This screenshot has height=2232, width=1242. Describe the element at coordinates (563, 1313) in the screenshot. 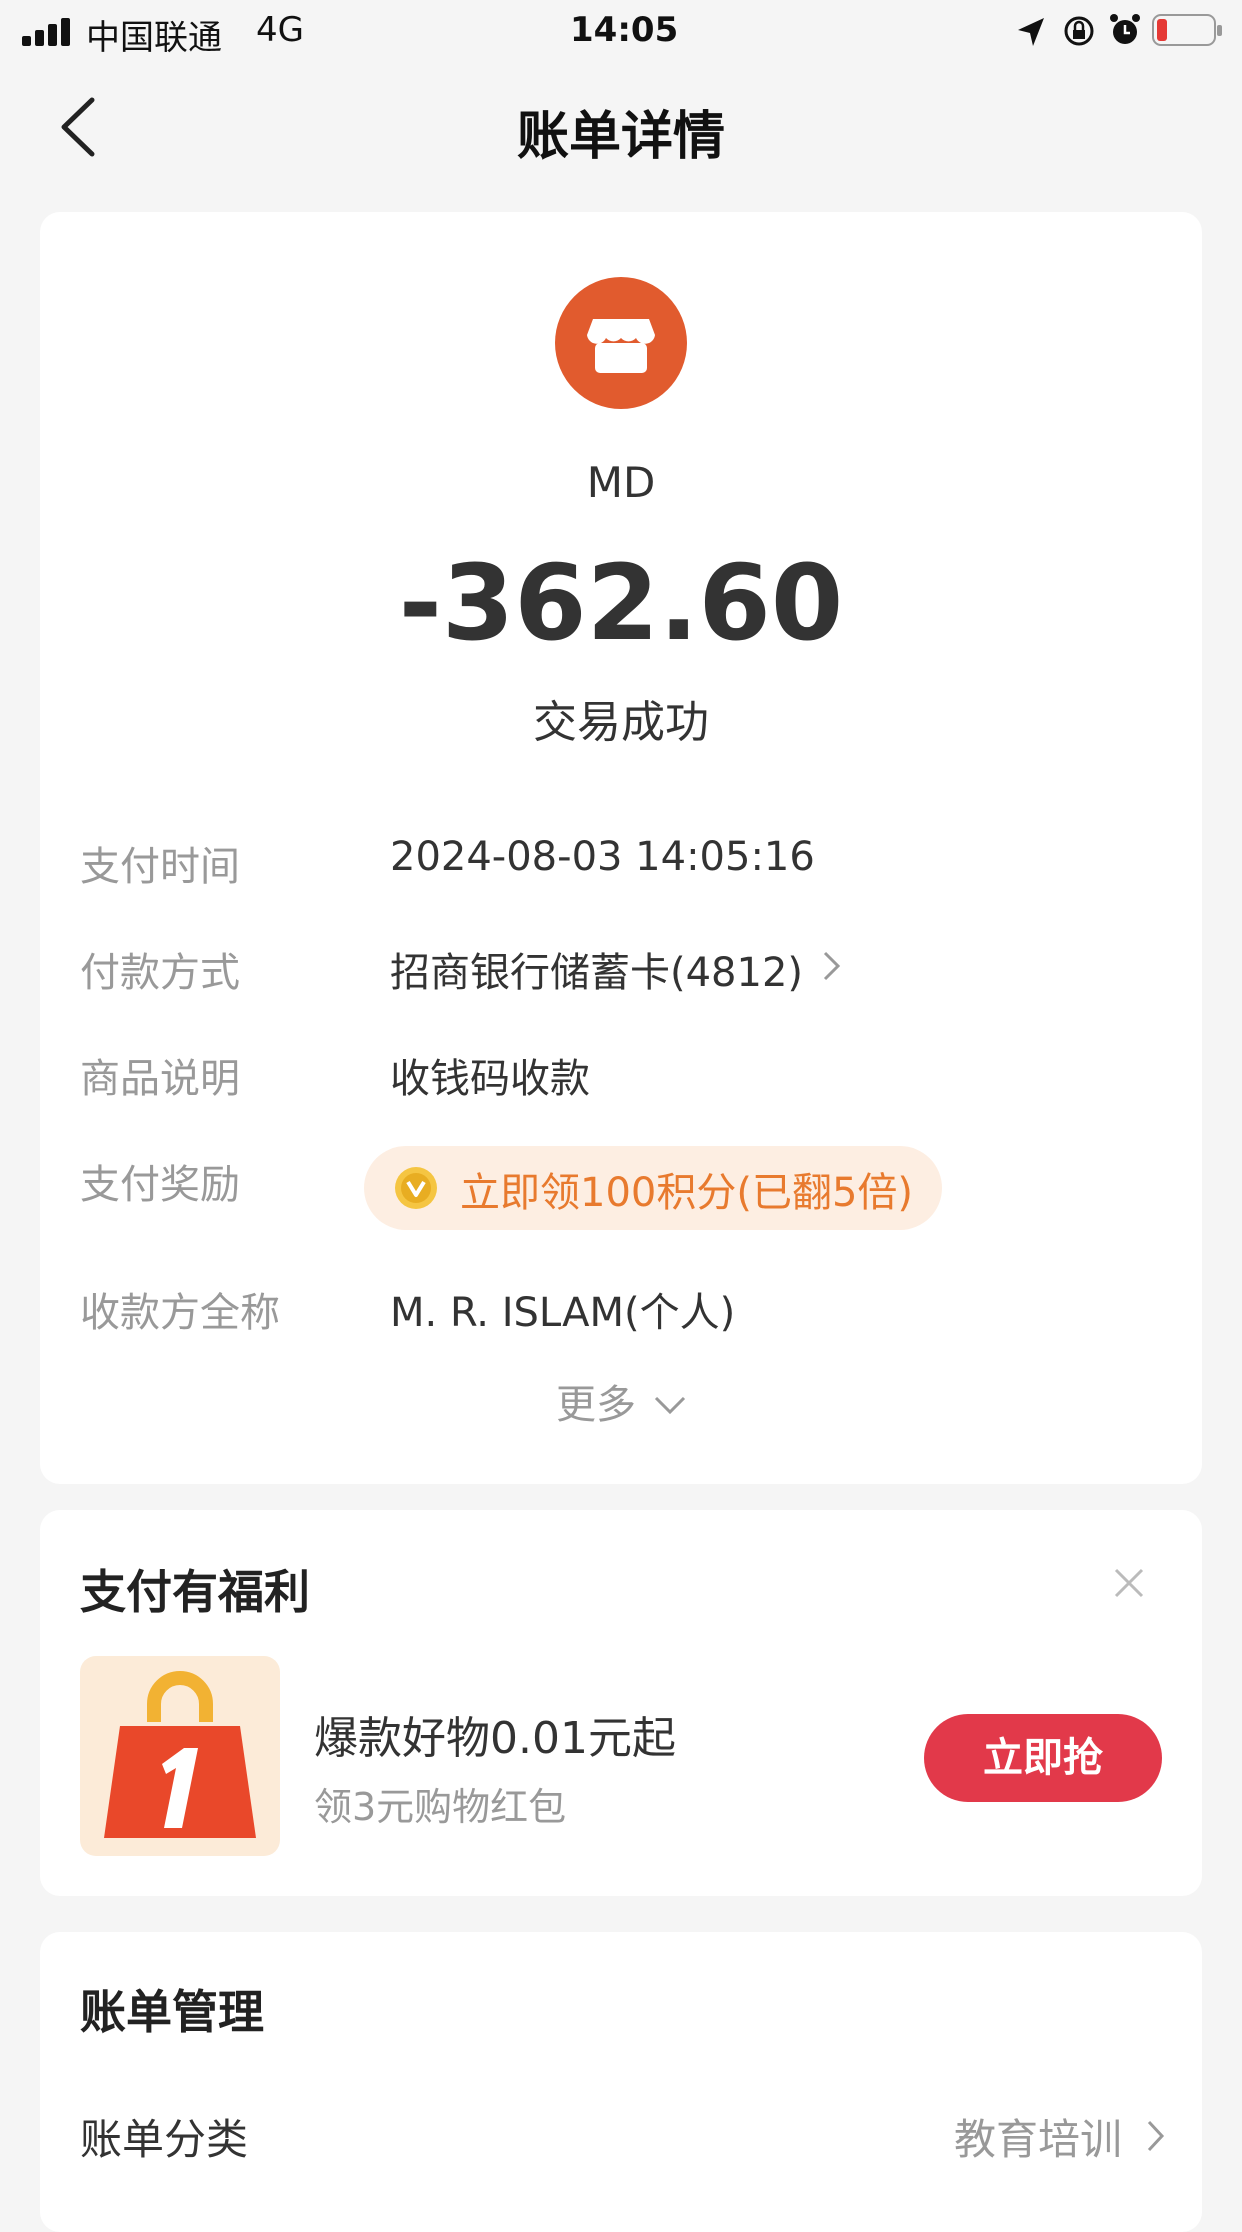

I see `payee-value: M. R. ISLAM(个人)` at that location.